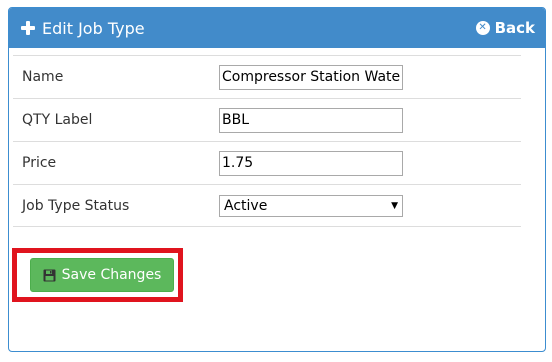  I want to click on form-row-qty-label: QTY Label BBL, so click(267, 119).